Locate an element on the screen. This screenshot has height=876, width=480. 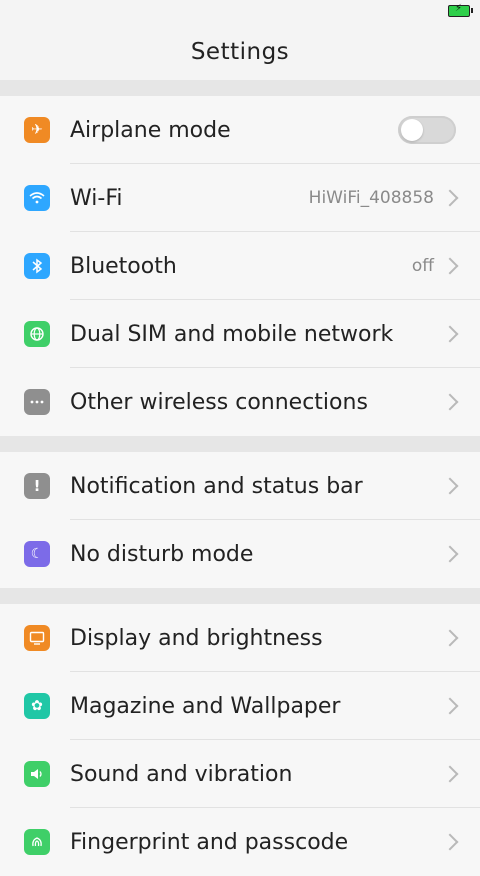
speaker-icon is located at coordinates (37, 774).